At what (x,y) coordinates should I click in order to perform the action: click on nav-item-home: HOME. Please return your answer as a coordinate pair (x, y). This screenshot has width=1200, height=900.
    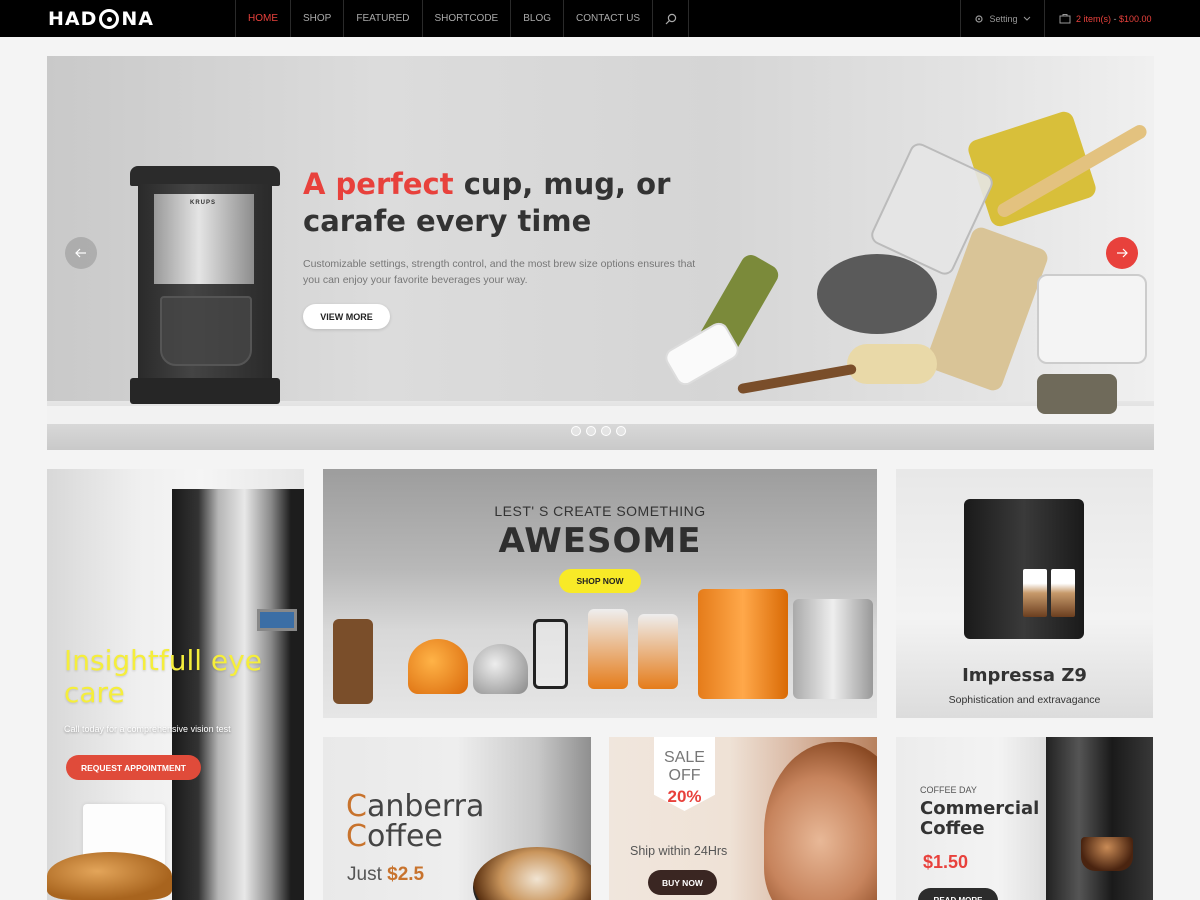
    Looking at the image, I should click on (263, 18).